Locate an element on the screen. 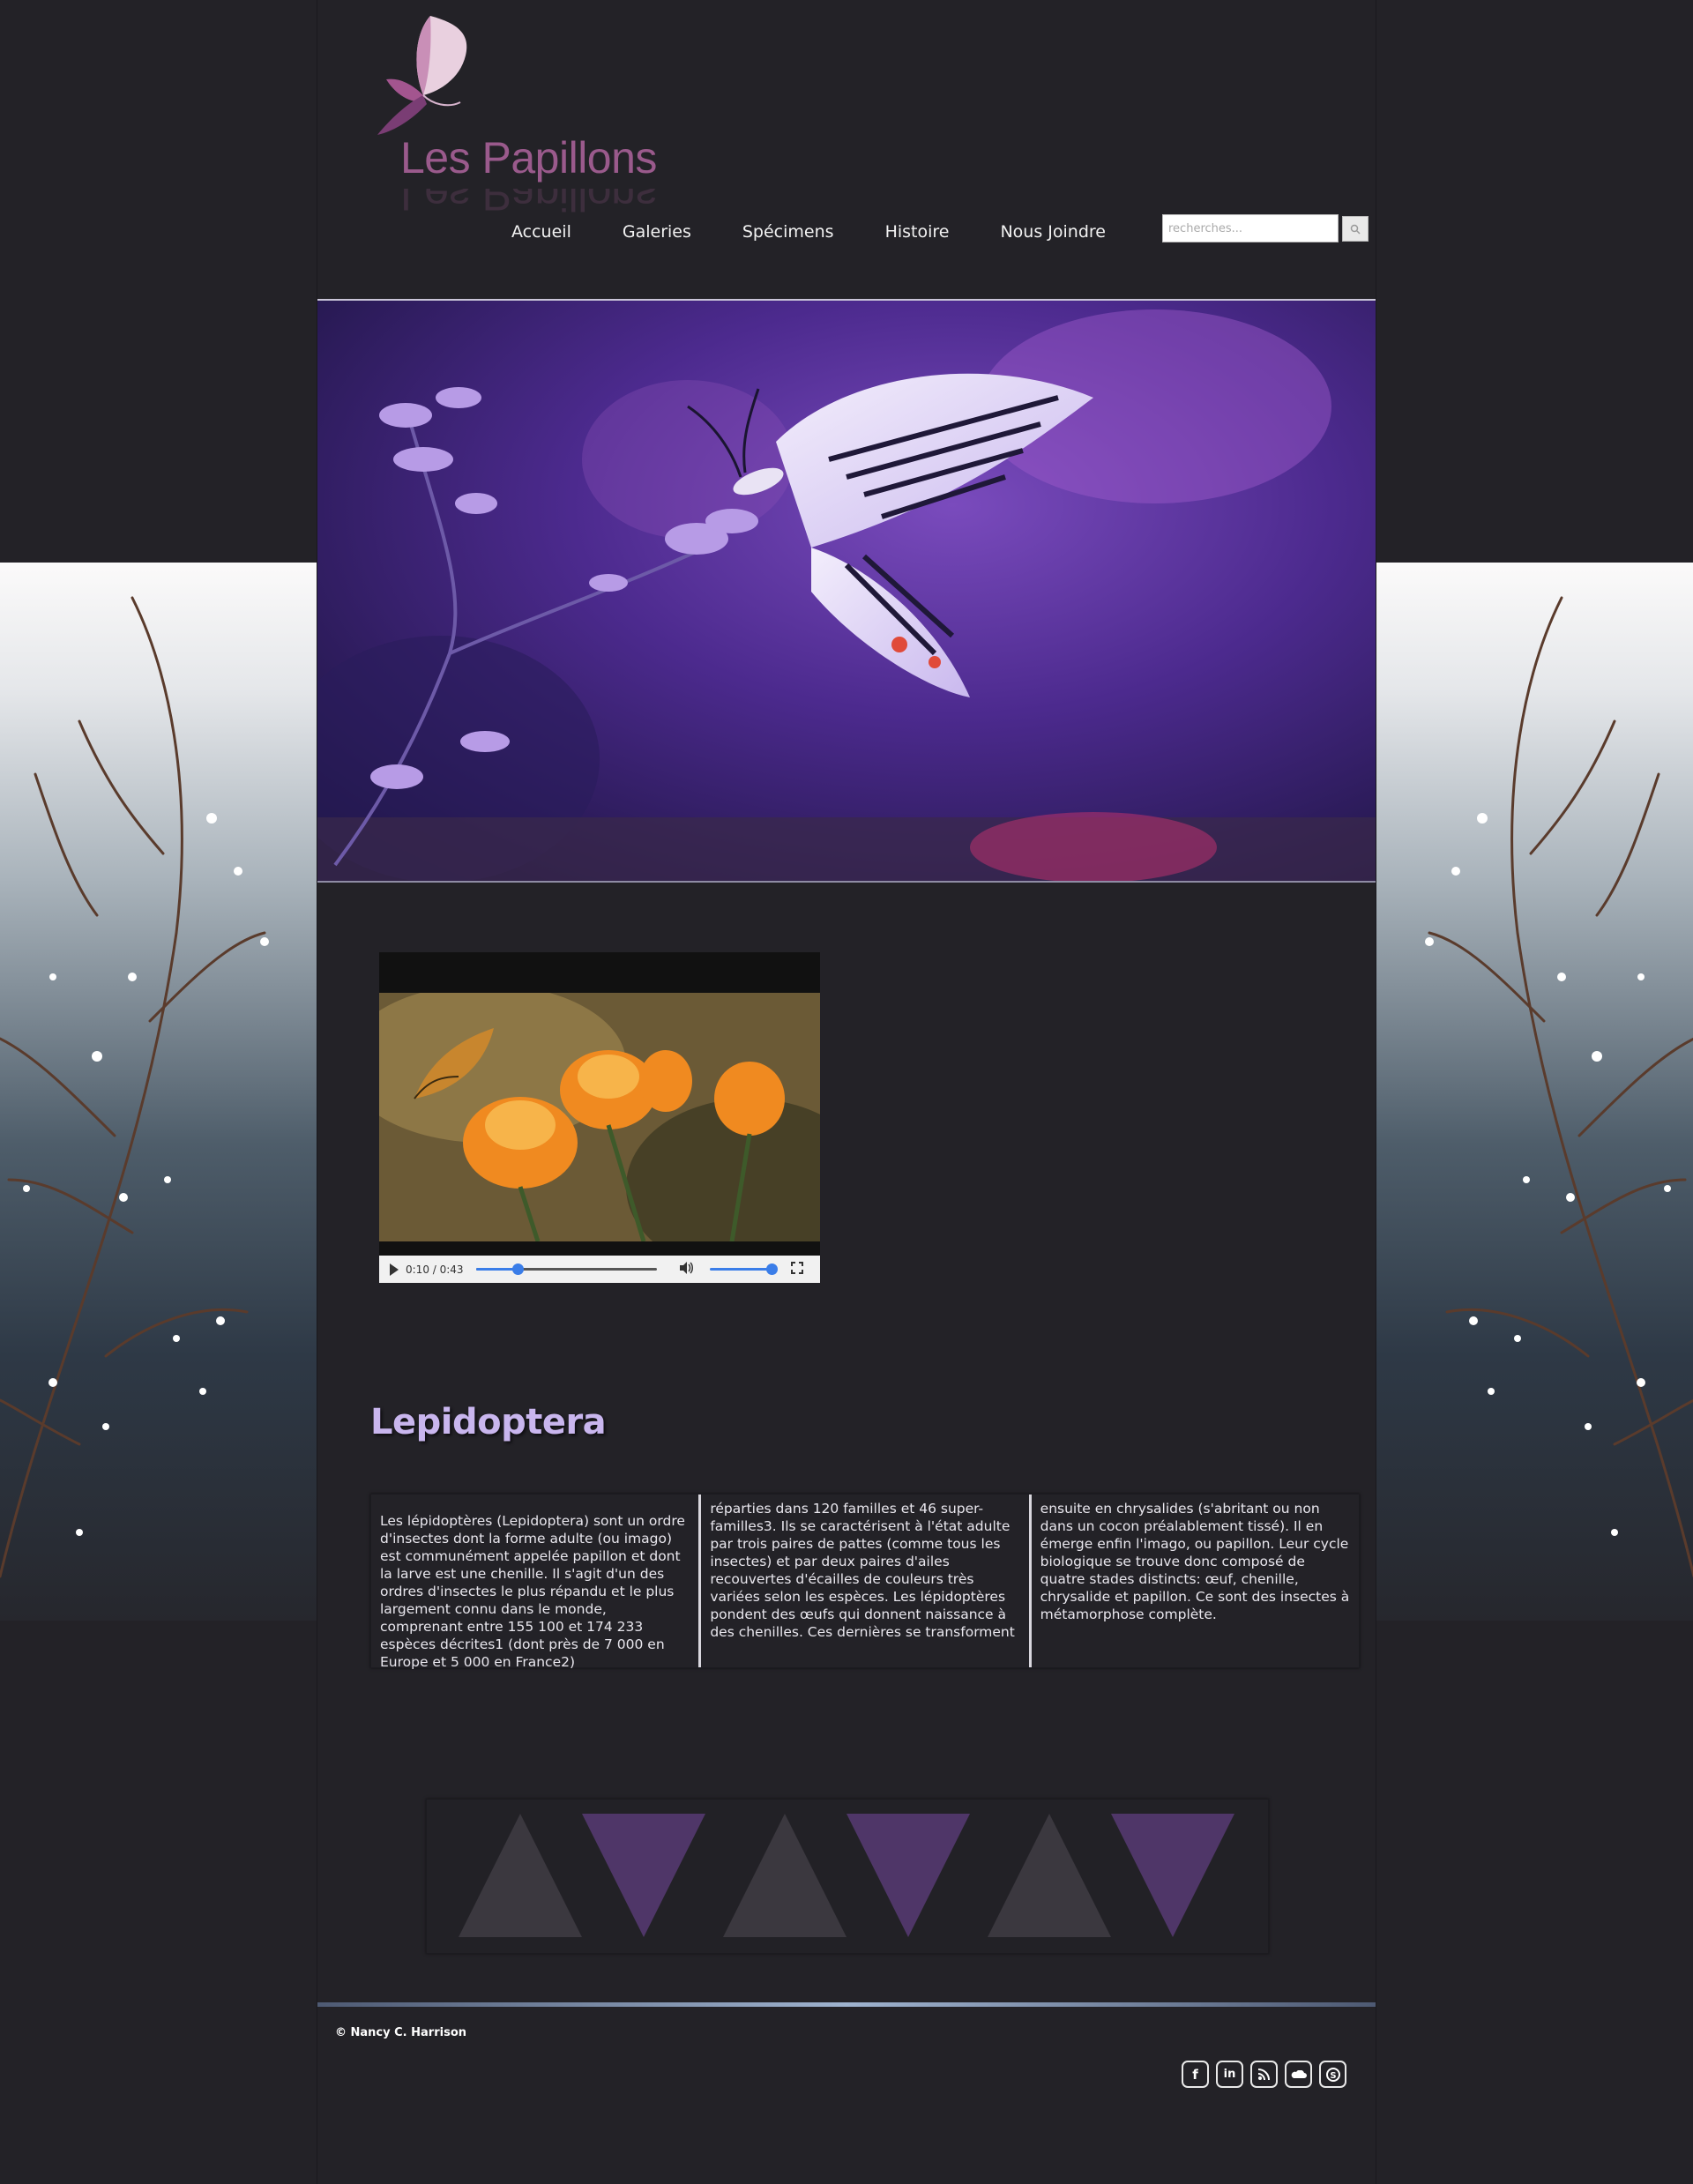 The image size is (1693, 2184). social-links: f in S is located at coordinates (1268, 2074).